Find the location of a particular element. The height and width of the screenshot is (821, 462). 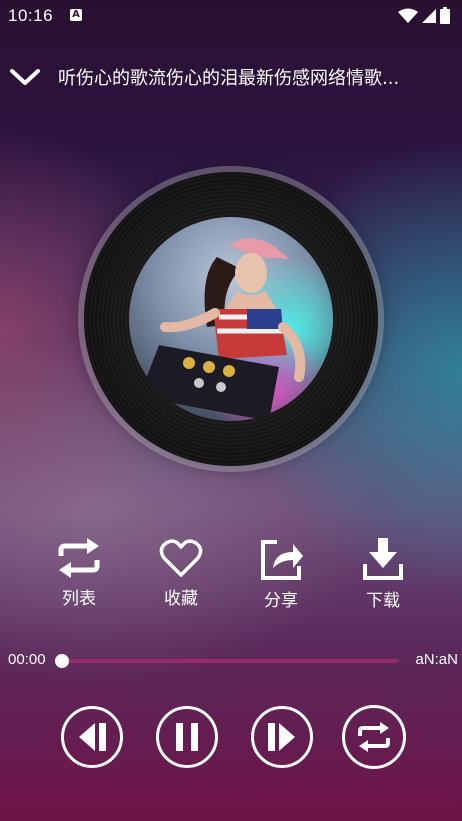

progress-track is located at coordinates (226, 661).